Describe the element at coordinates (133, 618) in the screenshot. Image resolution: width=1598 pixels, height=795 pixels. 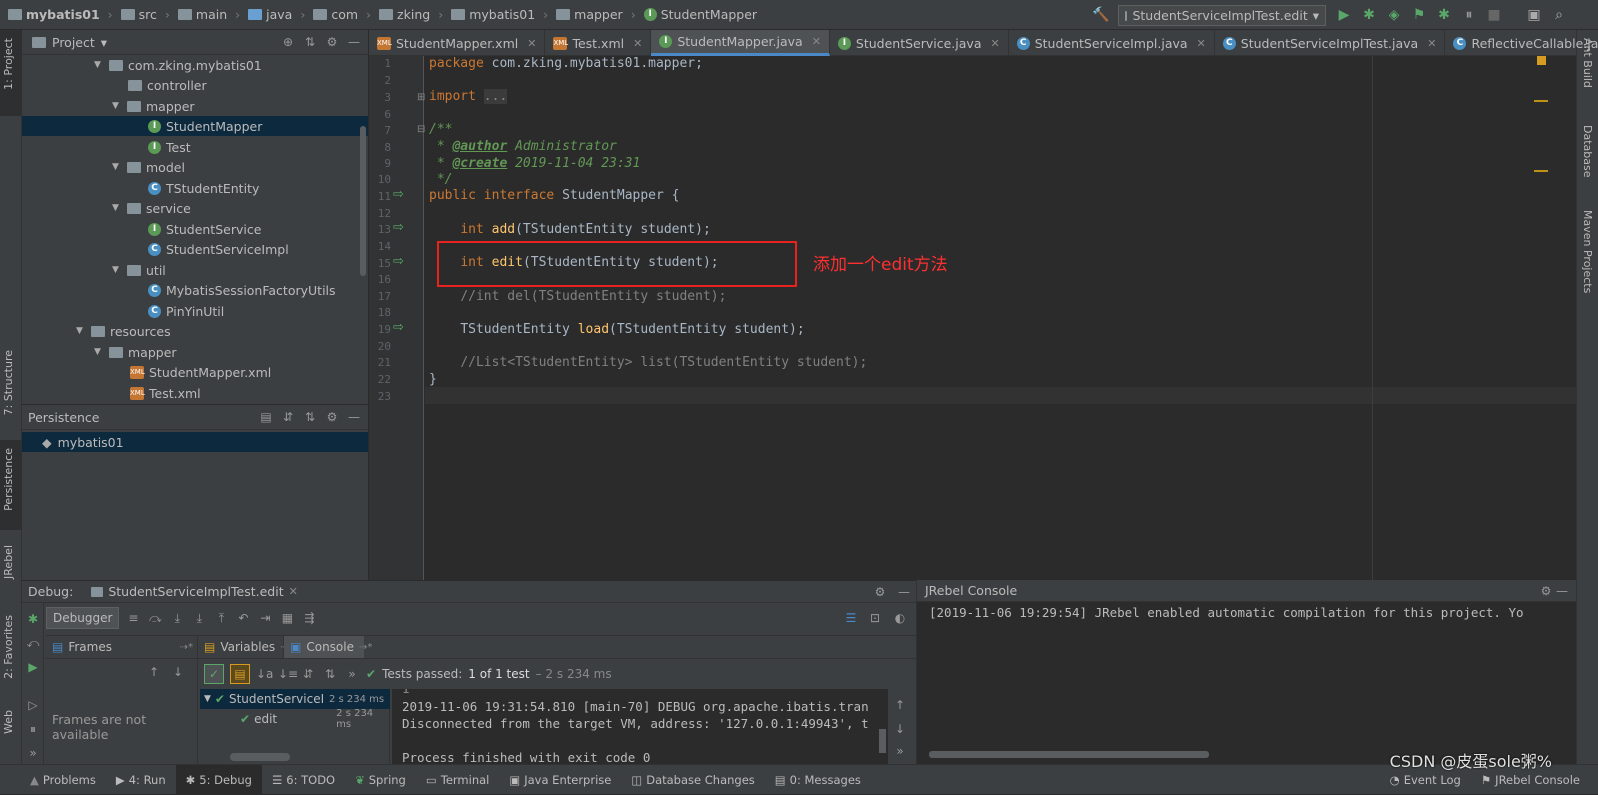
I see `show-execution-point-icon: ≡` at that location.